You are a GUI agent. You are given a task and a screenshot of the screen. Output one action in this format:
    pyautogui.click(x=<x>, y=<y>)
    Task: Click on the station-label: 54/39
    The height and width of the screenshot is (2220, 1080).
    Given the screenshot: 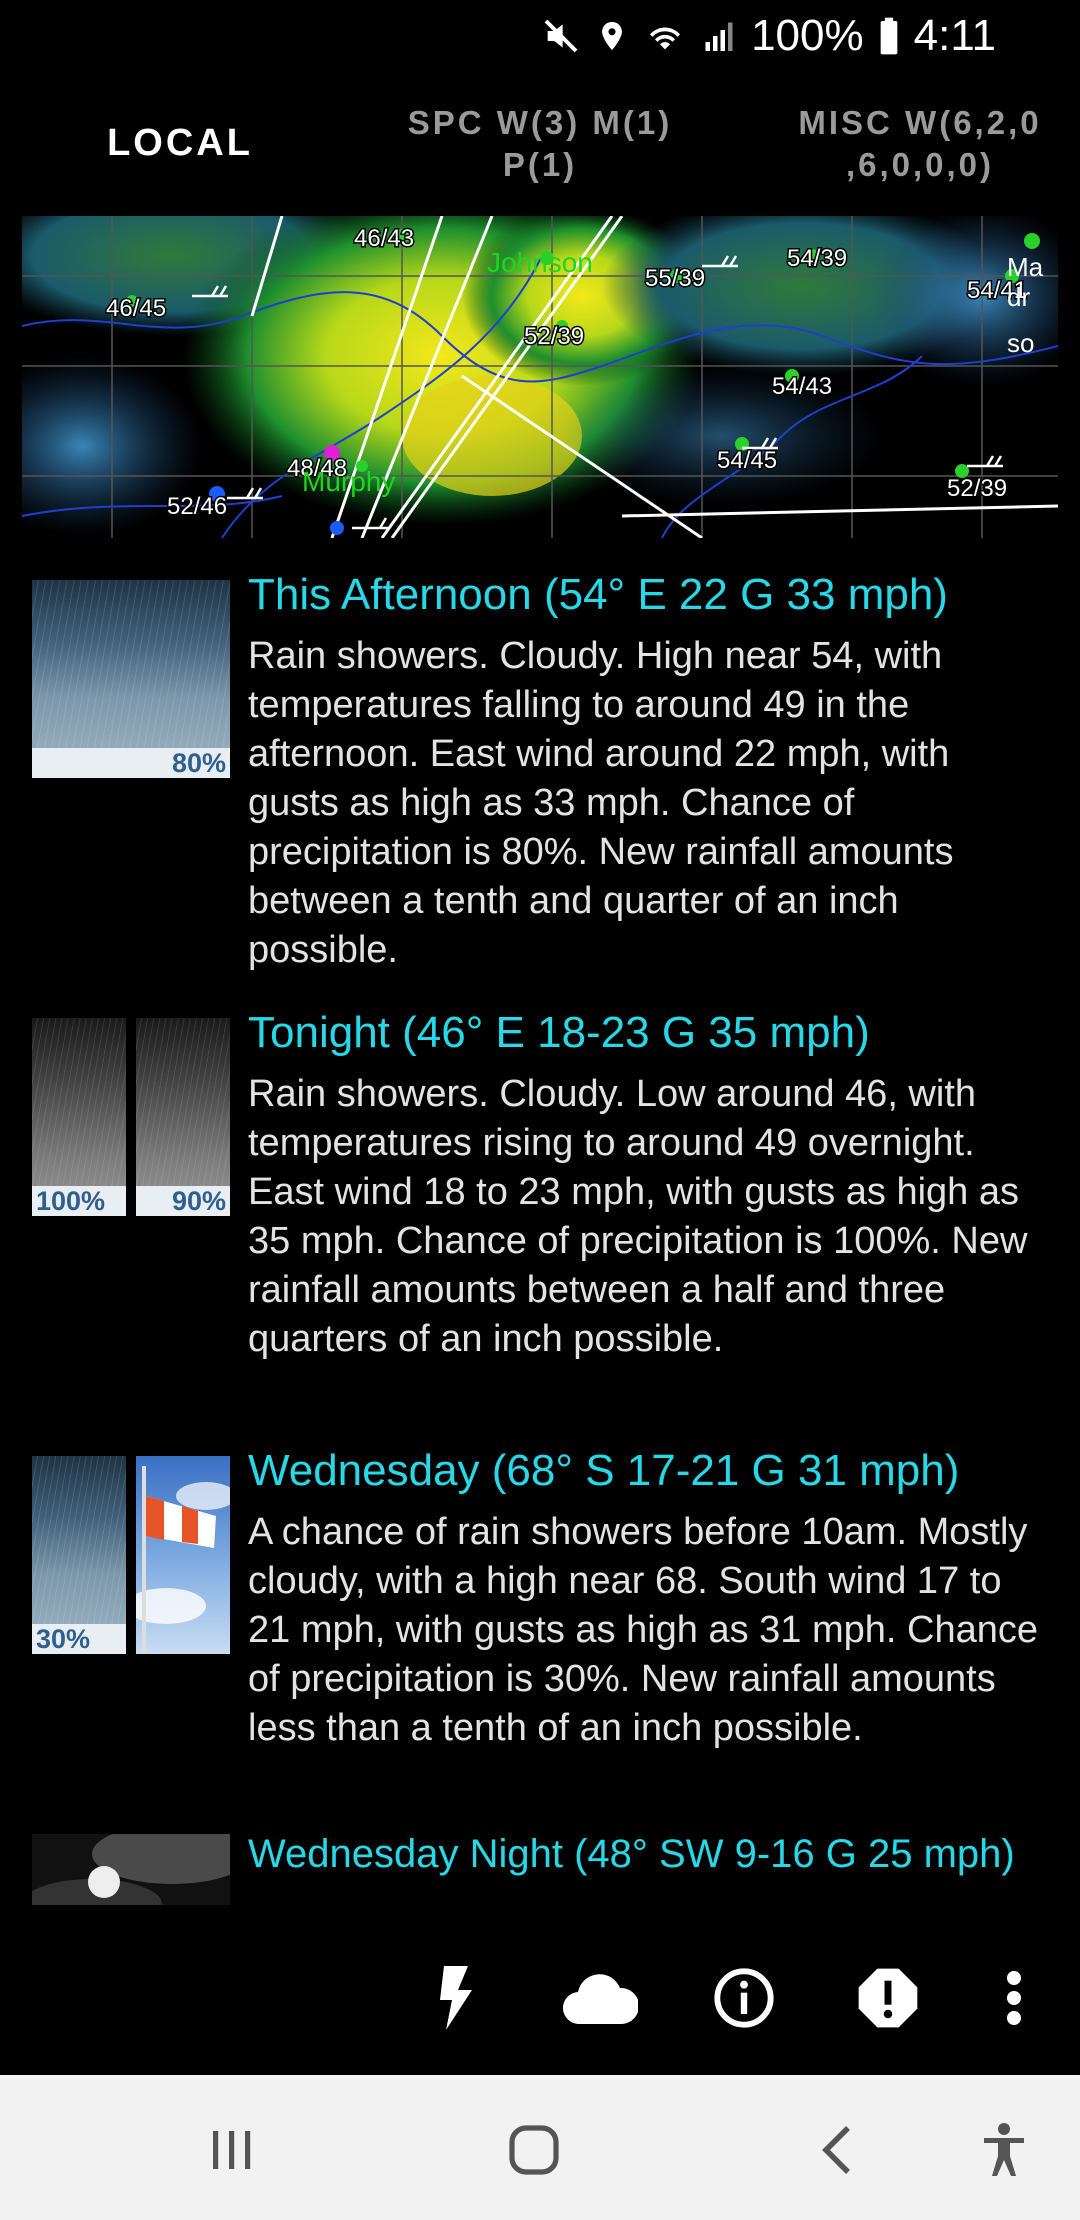 What is the action you would take?
    pyautogui.click(x=817, y=258)
    